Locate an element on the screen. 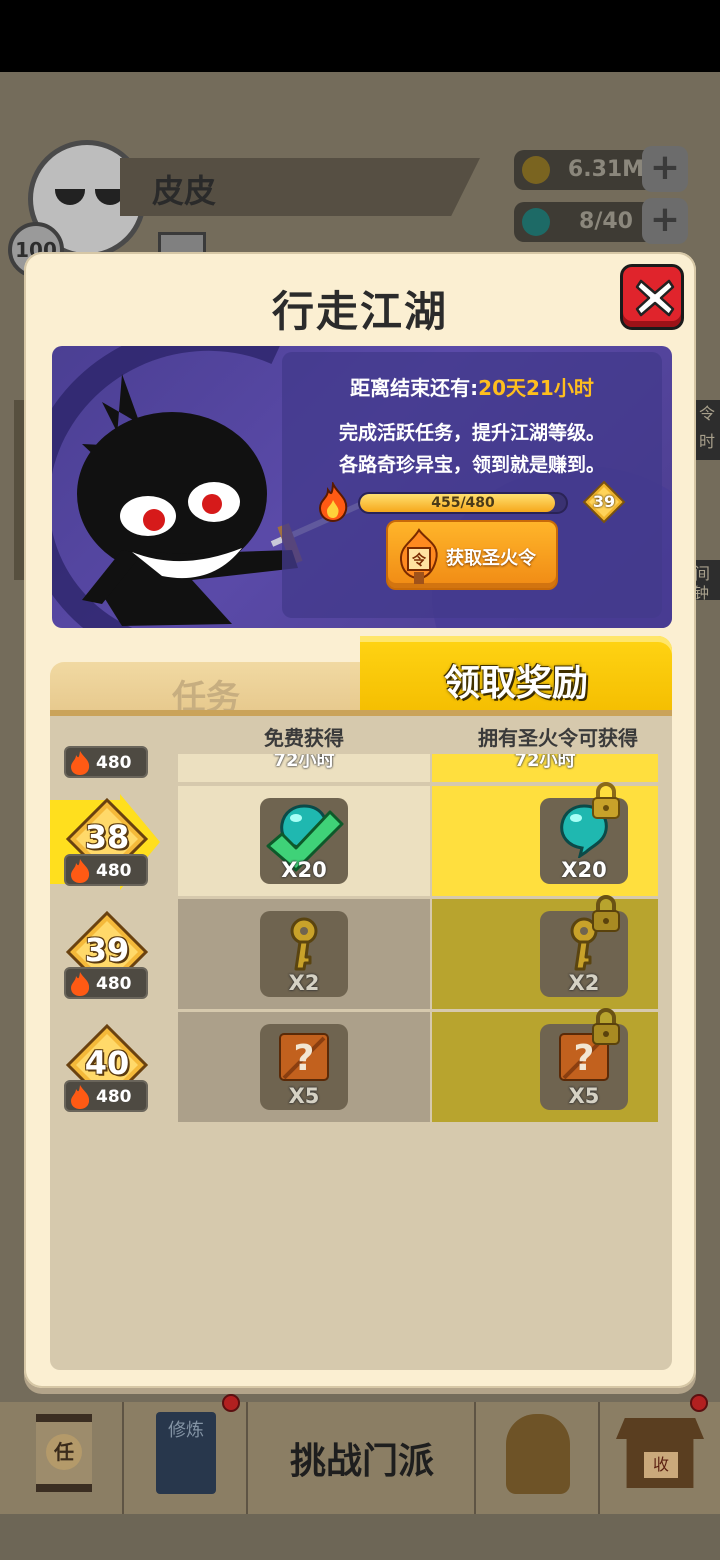 The height and width of the screenshot is (1560, 720). close-icon is located at coordinates (655, 298).